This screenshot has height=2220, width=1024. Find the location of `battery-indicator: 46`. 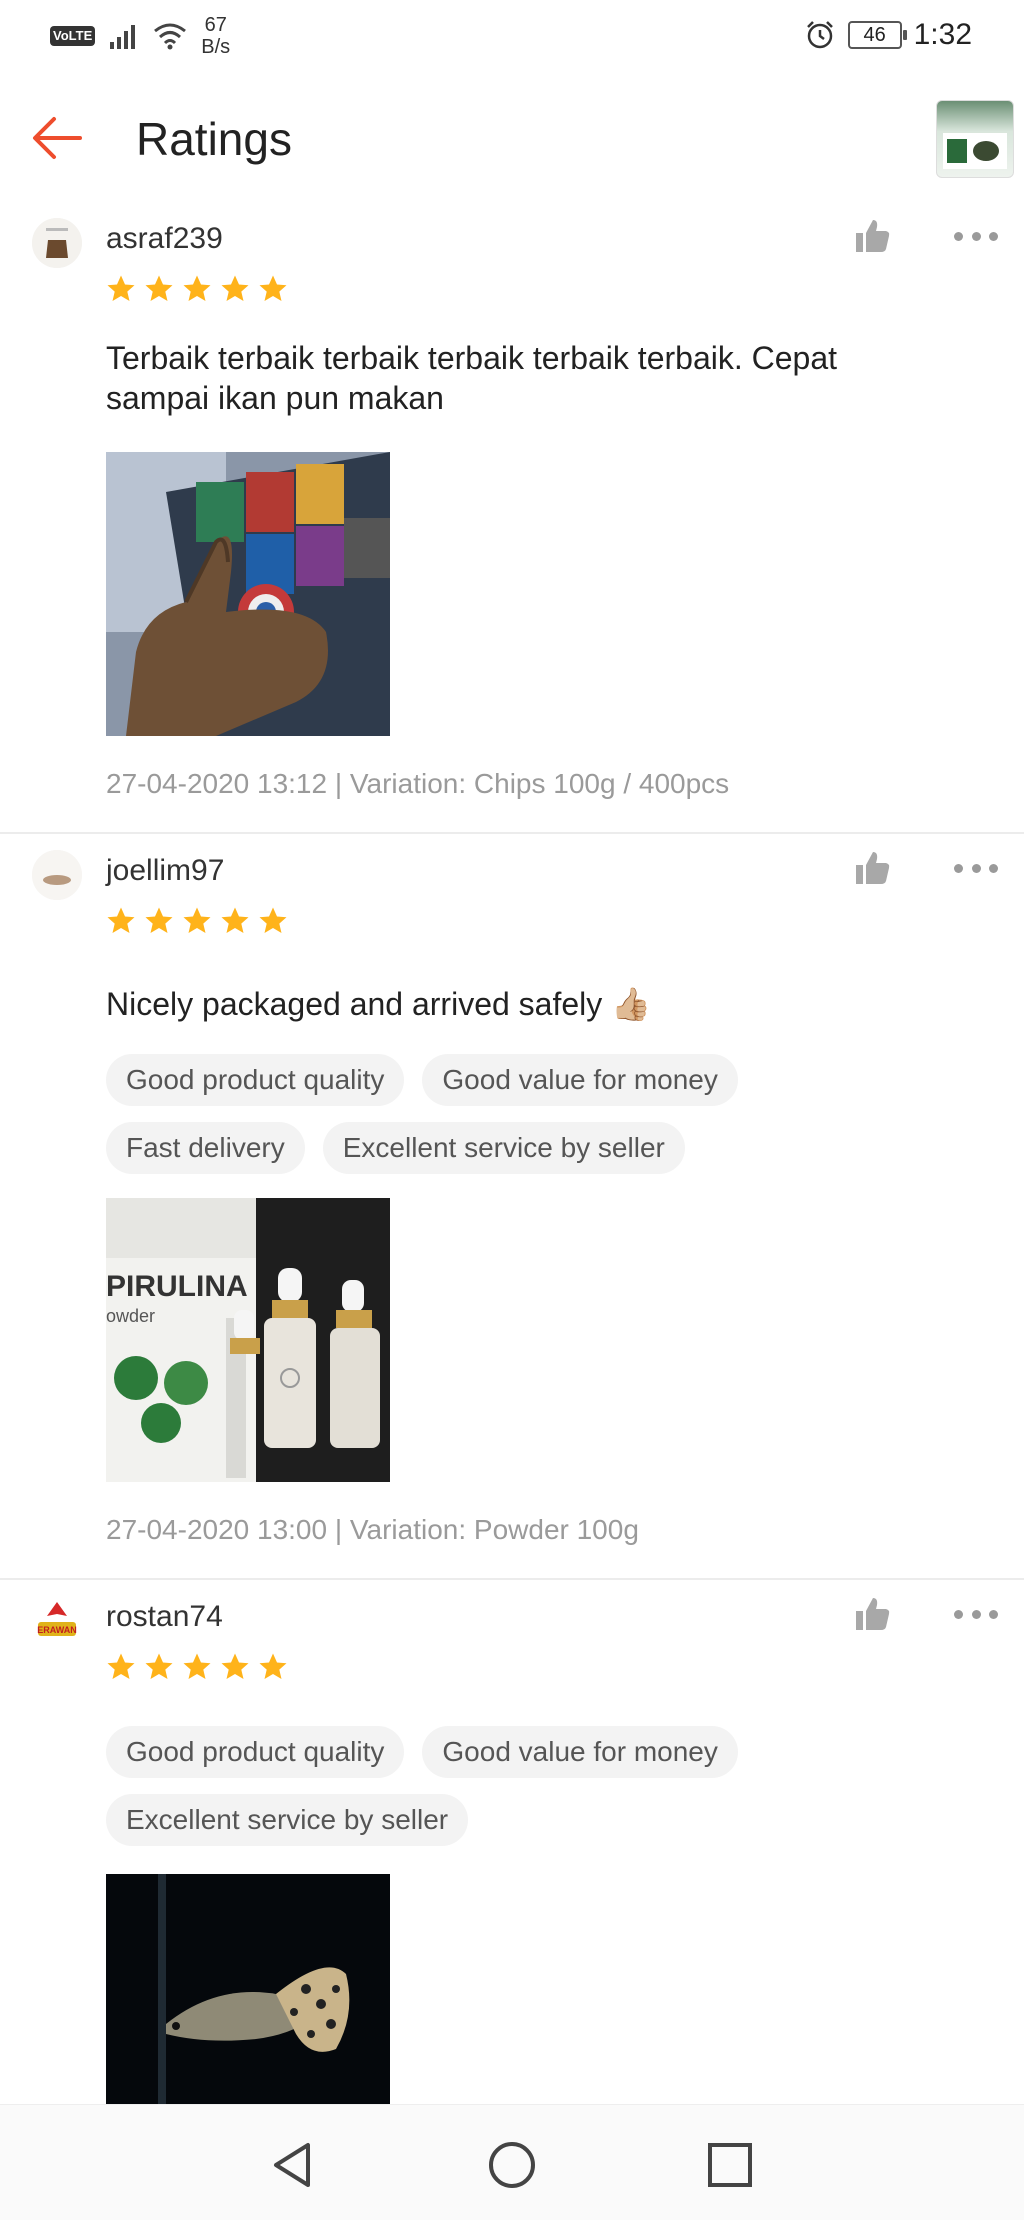

battery-indicator: 46 is located at coordinates (877, 35).